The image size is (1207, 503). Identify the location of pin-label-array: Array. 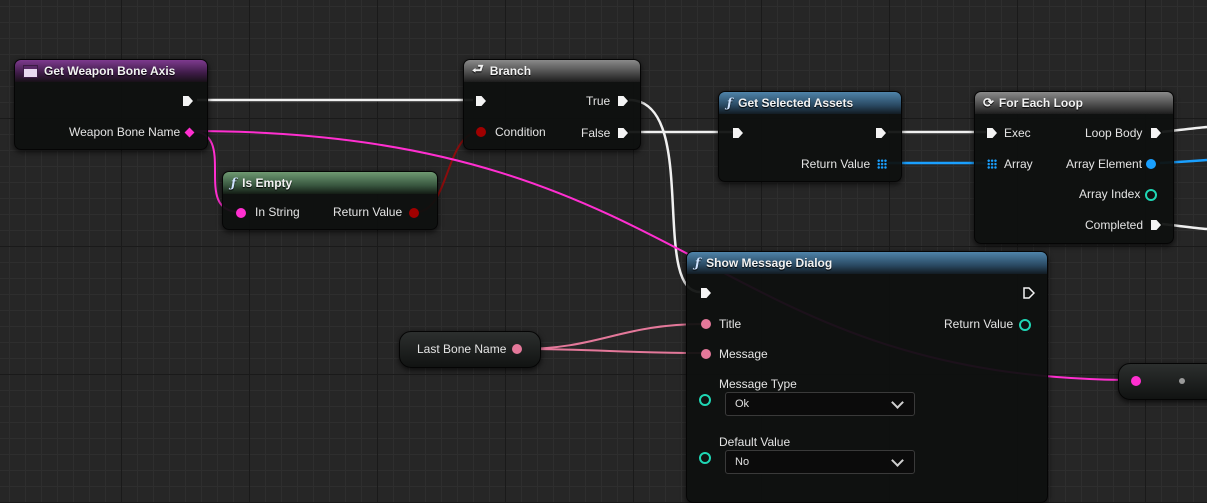
(1018, 164).